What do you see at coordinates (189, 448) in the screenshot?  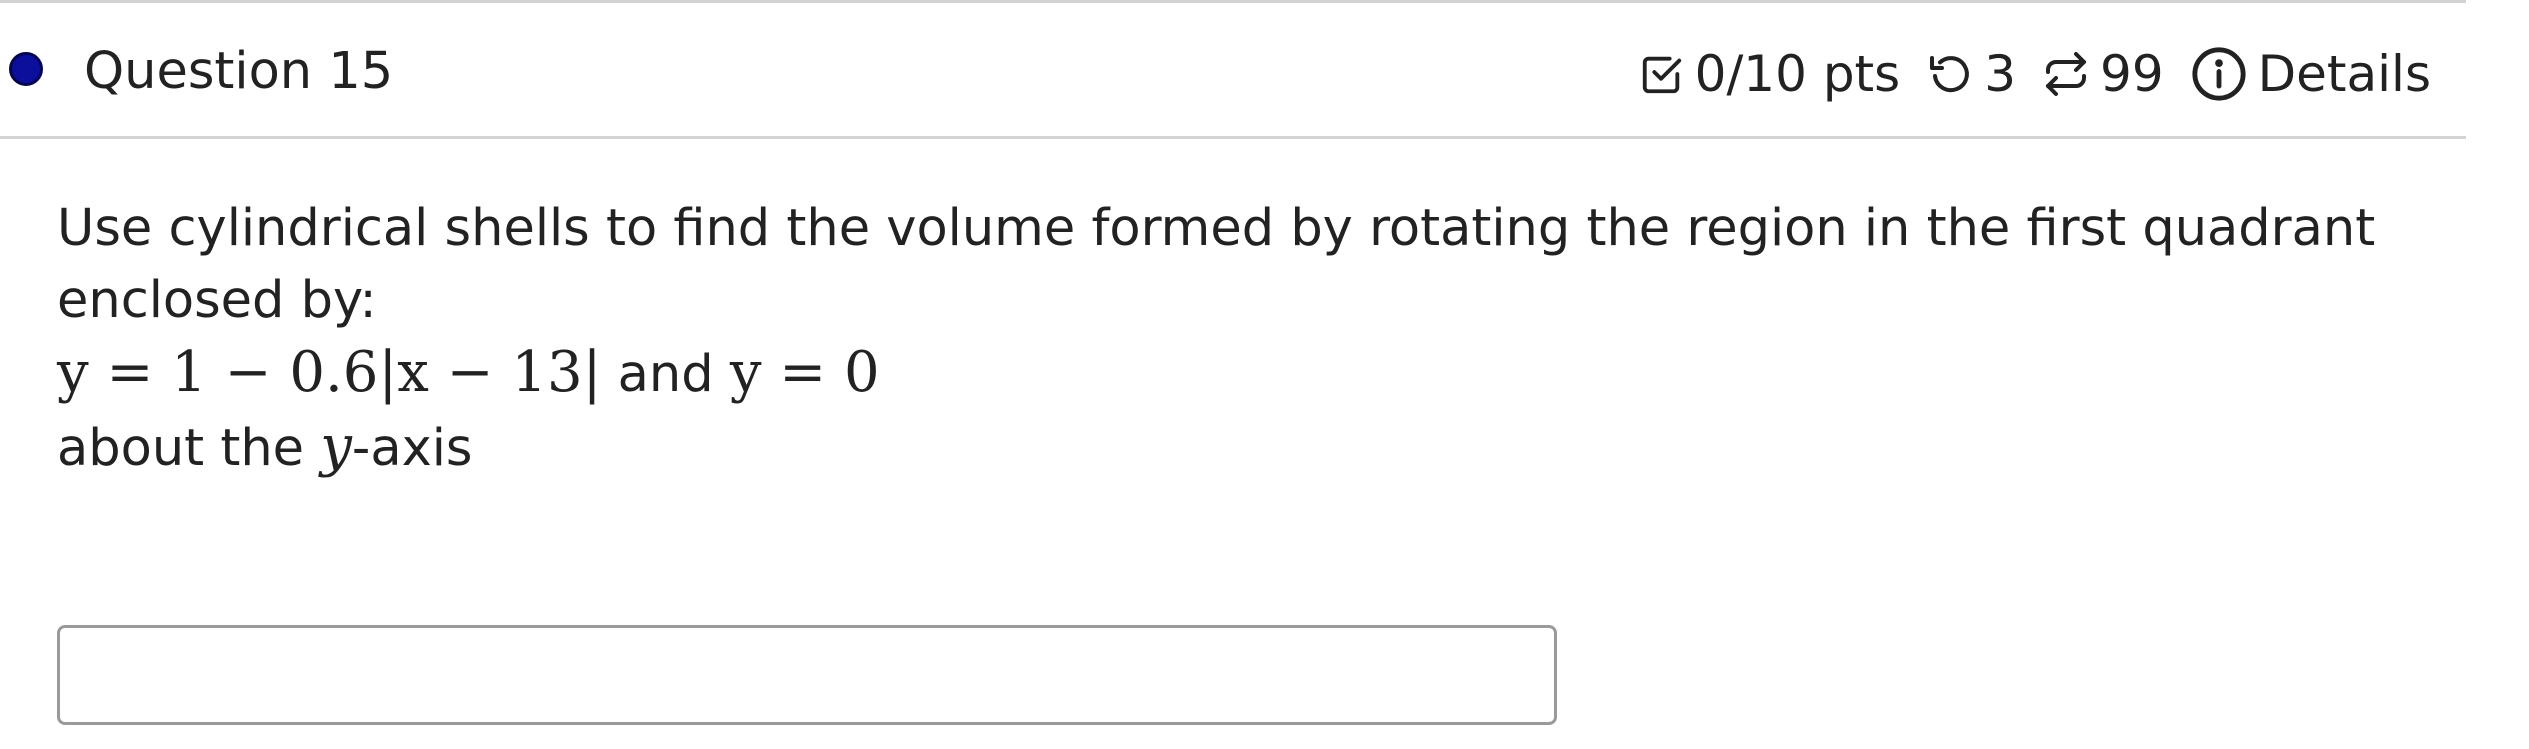 I see `about-prefix: about the` at bounding box center [189, 448].